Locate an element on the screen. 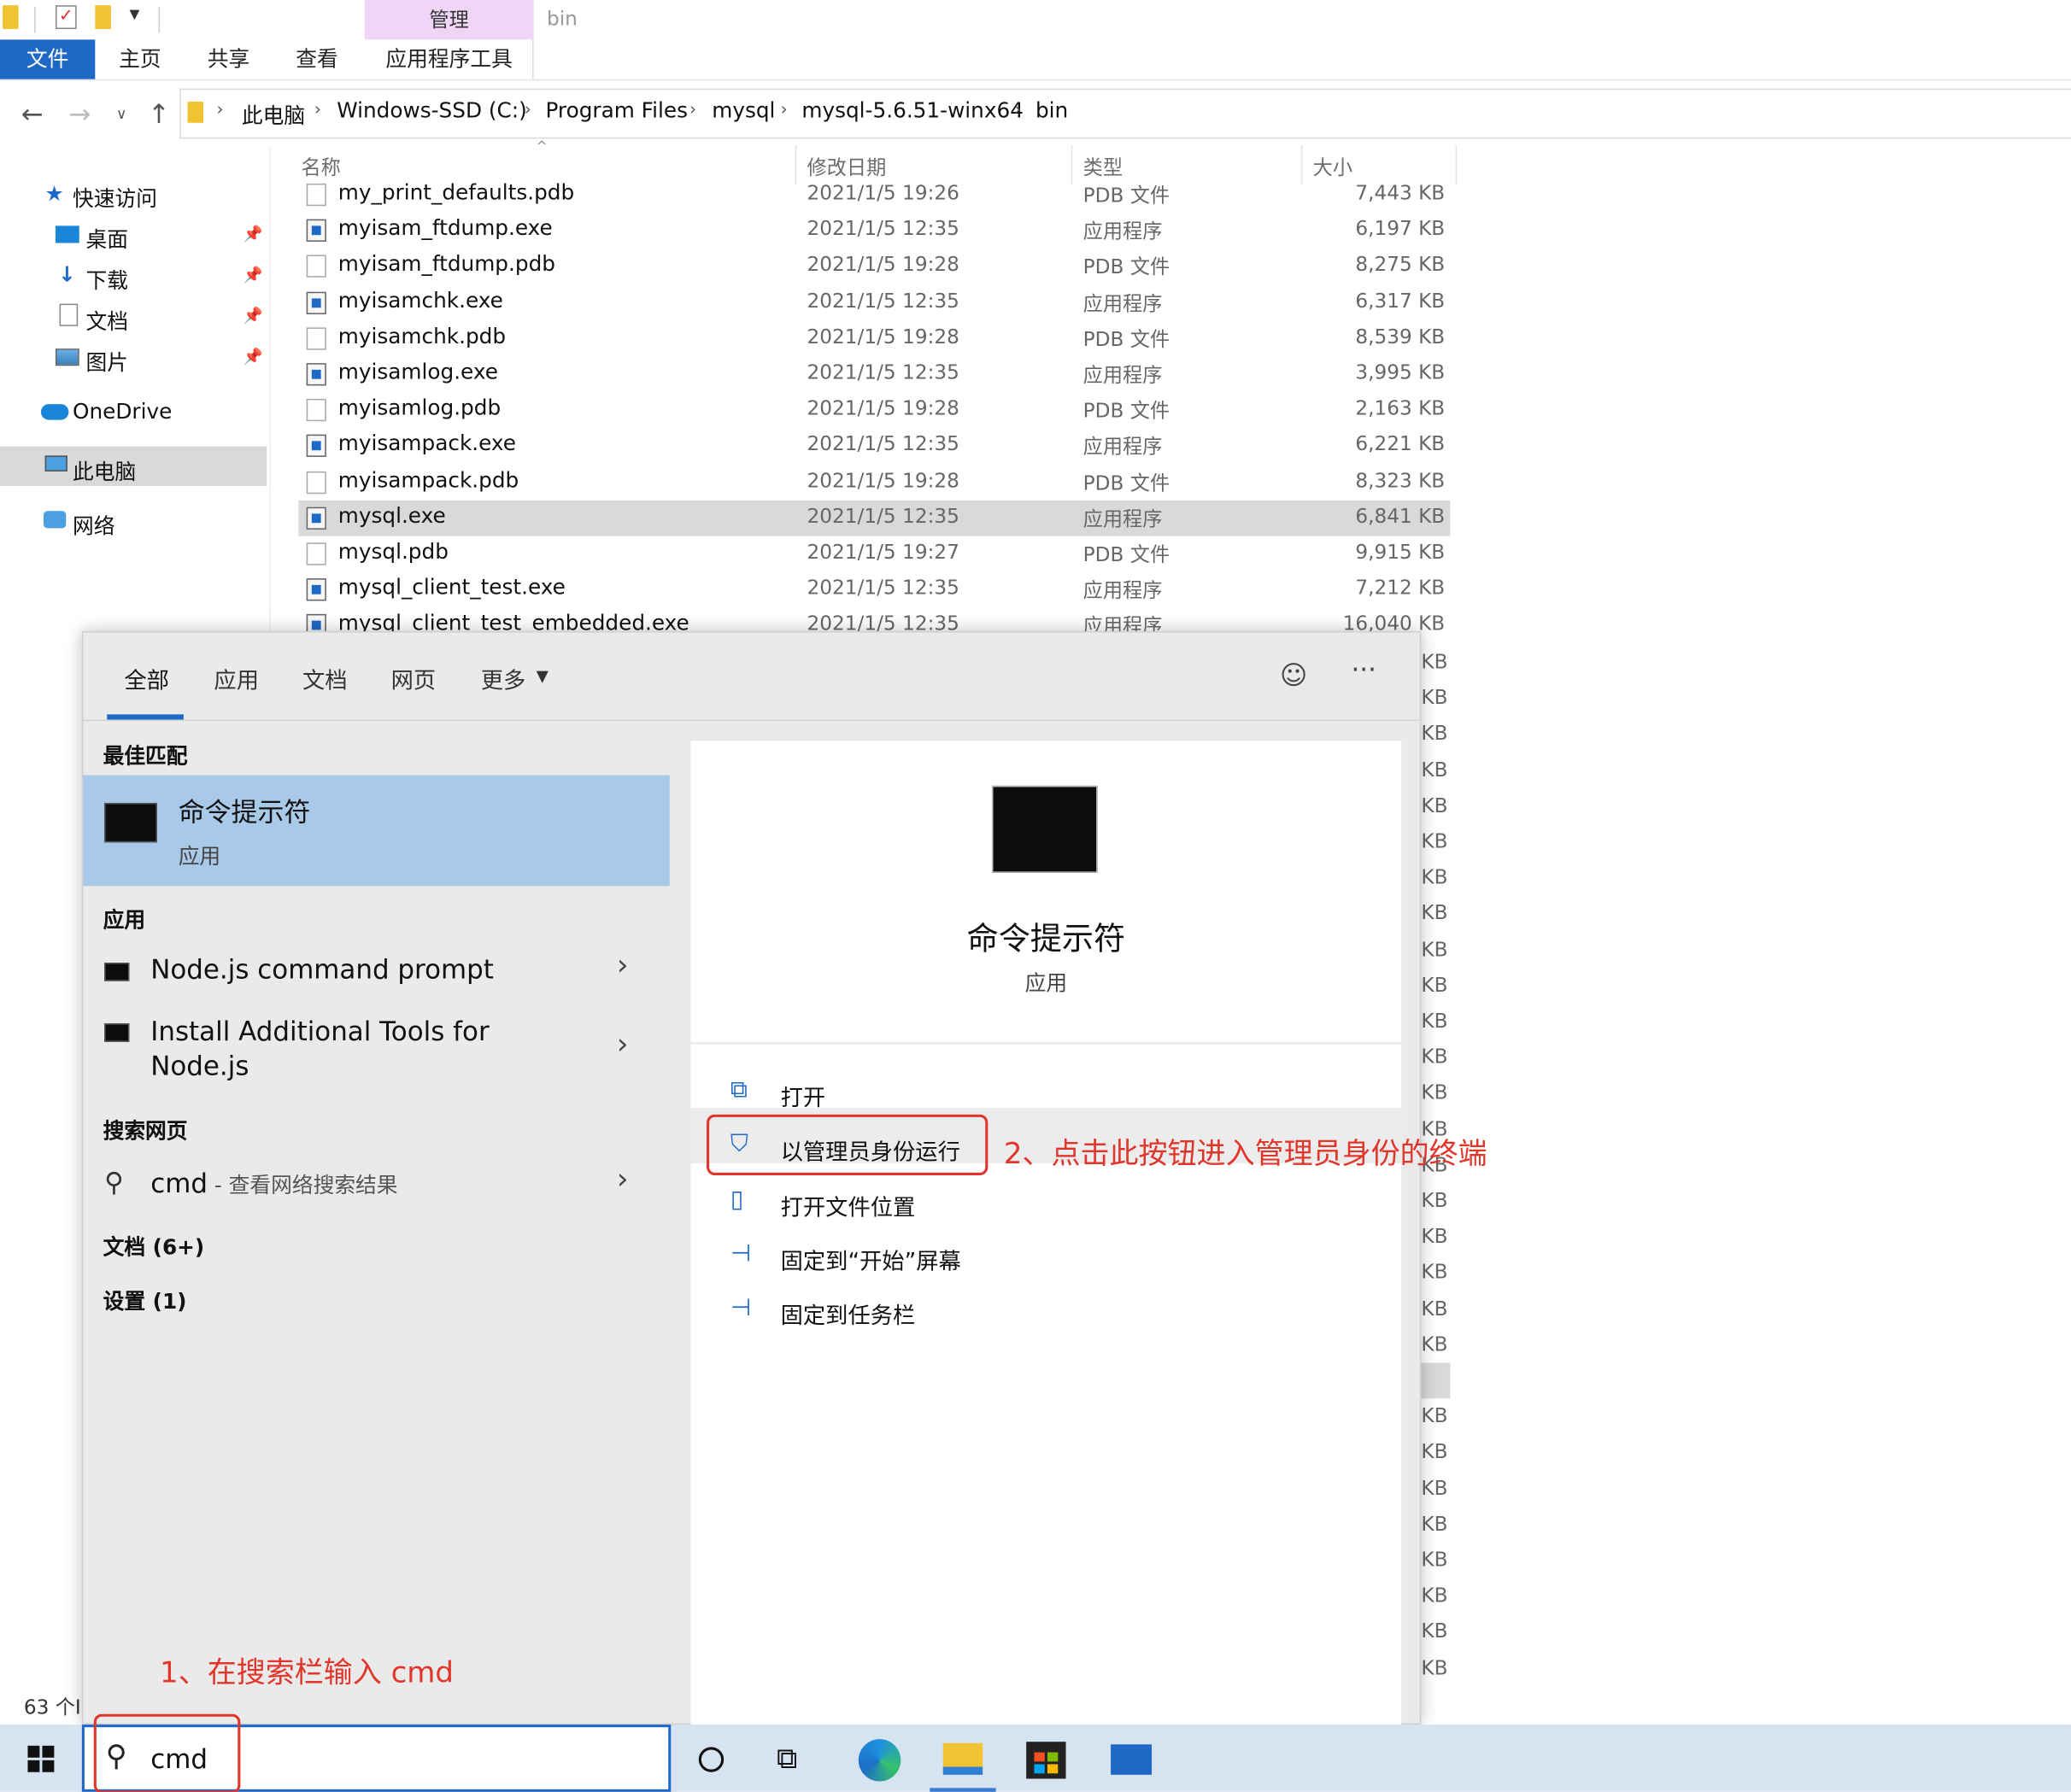 This screenshot has width=2071, height=1792. file-row: myisampack.exe 2021/1/5 12:35 应用程序 6,221 KB is located at coordinates (874, 447).